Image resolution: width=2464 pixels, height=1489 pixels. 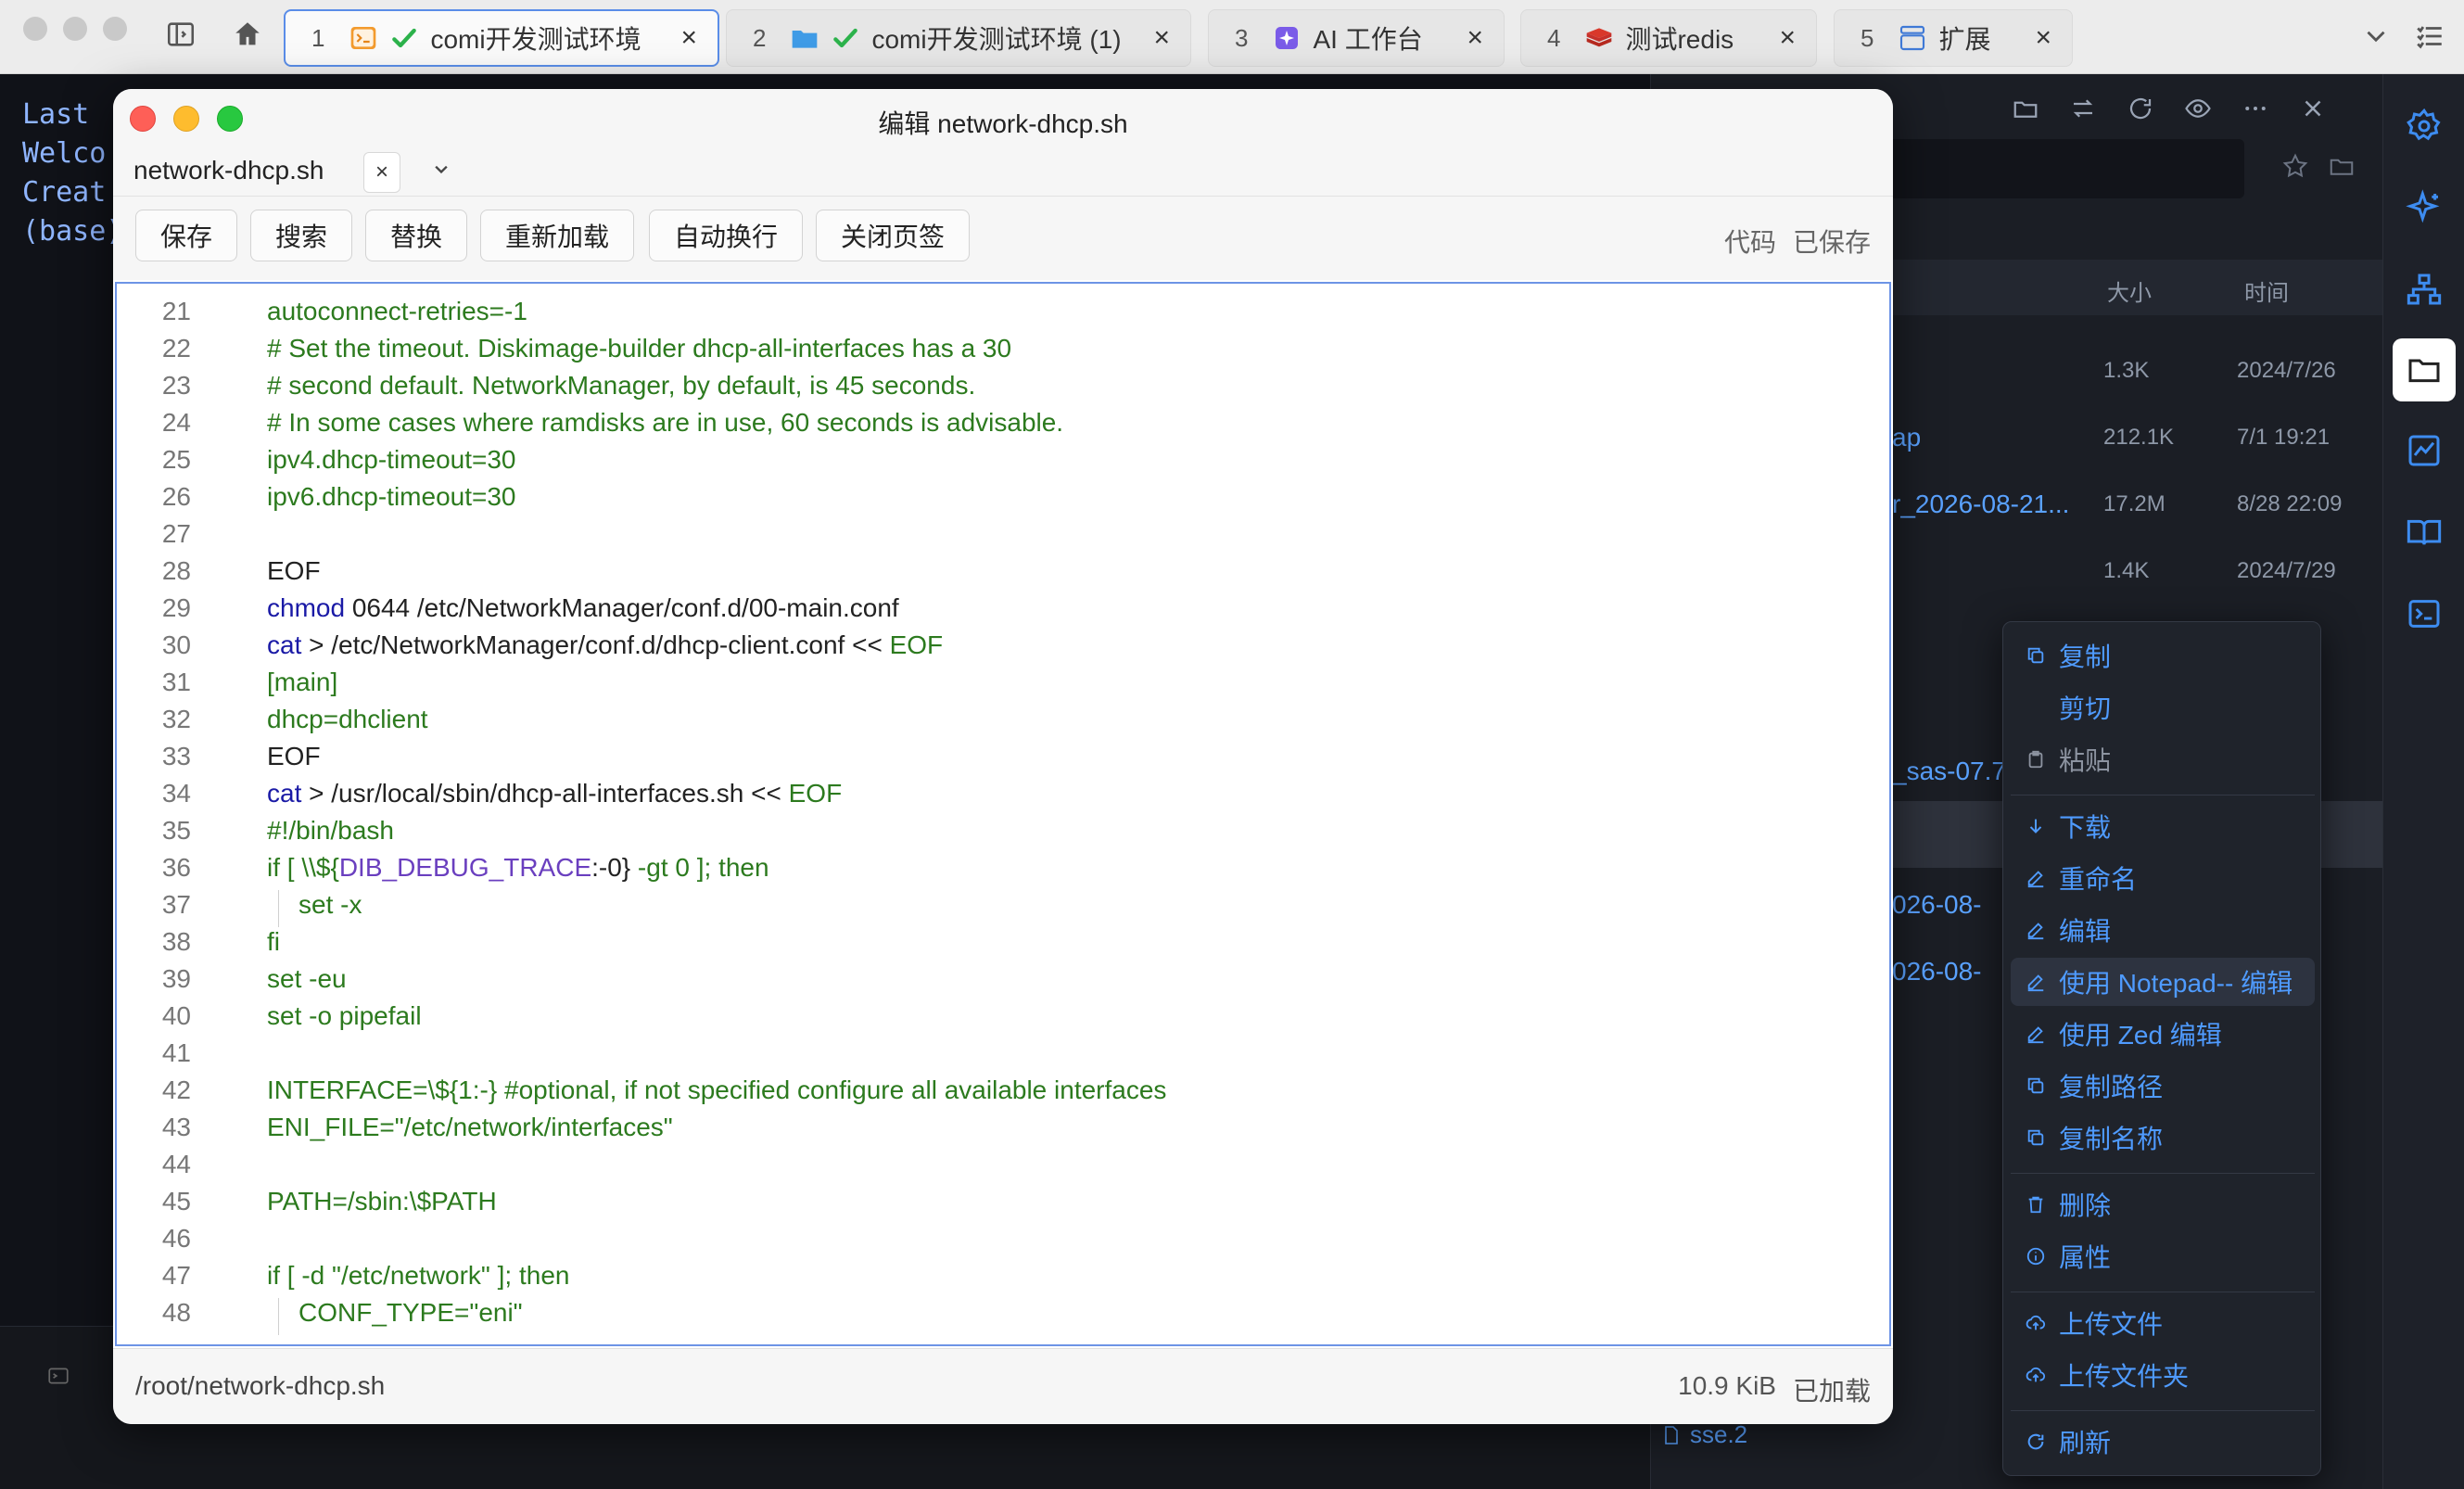 I want to click on menu-item: 重命名, so click(x=2163, y=878).